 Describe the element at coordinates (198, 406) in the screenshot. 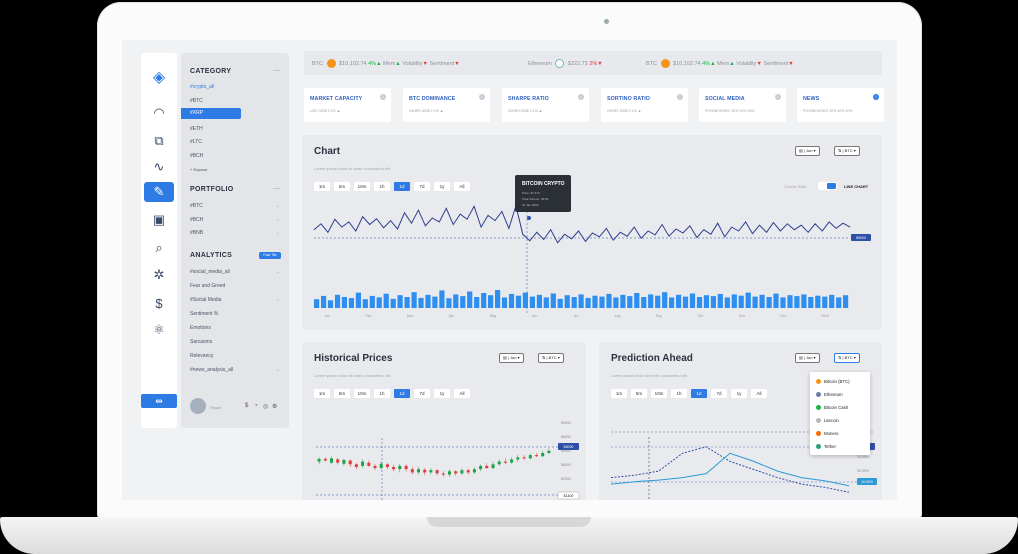

I see `avatar` at that location.